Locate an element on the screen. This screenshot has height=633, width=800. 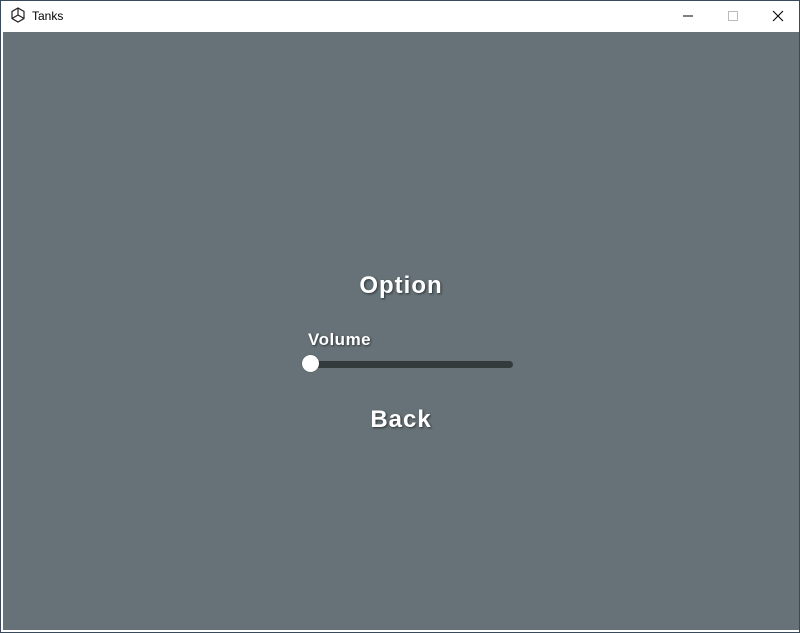
maximize-button is located at coordinates (733, 15).